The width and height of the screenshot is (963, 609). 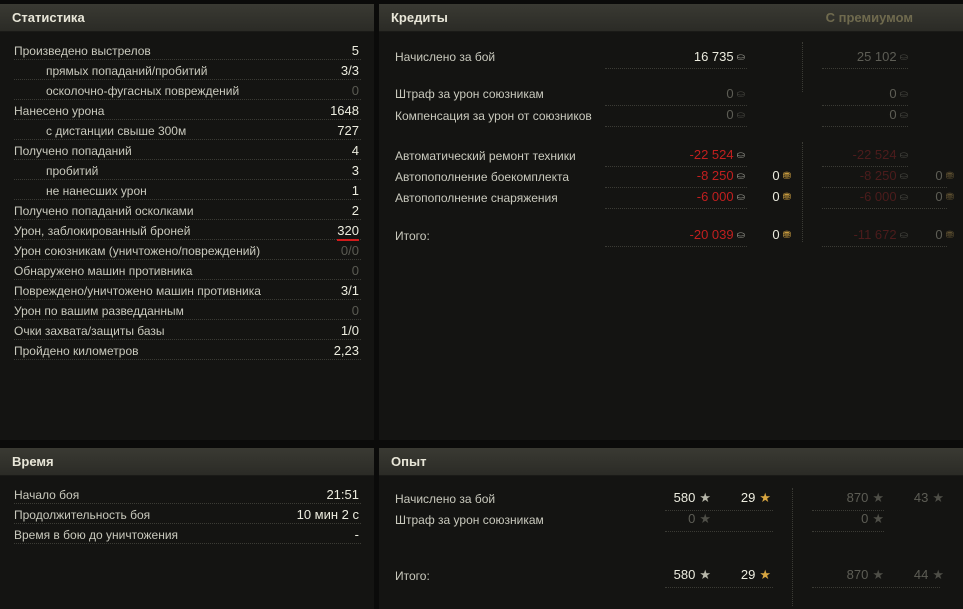 I want to click on credits-equipment-value: -6 000 ⛀, so click(x=720, y=196).